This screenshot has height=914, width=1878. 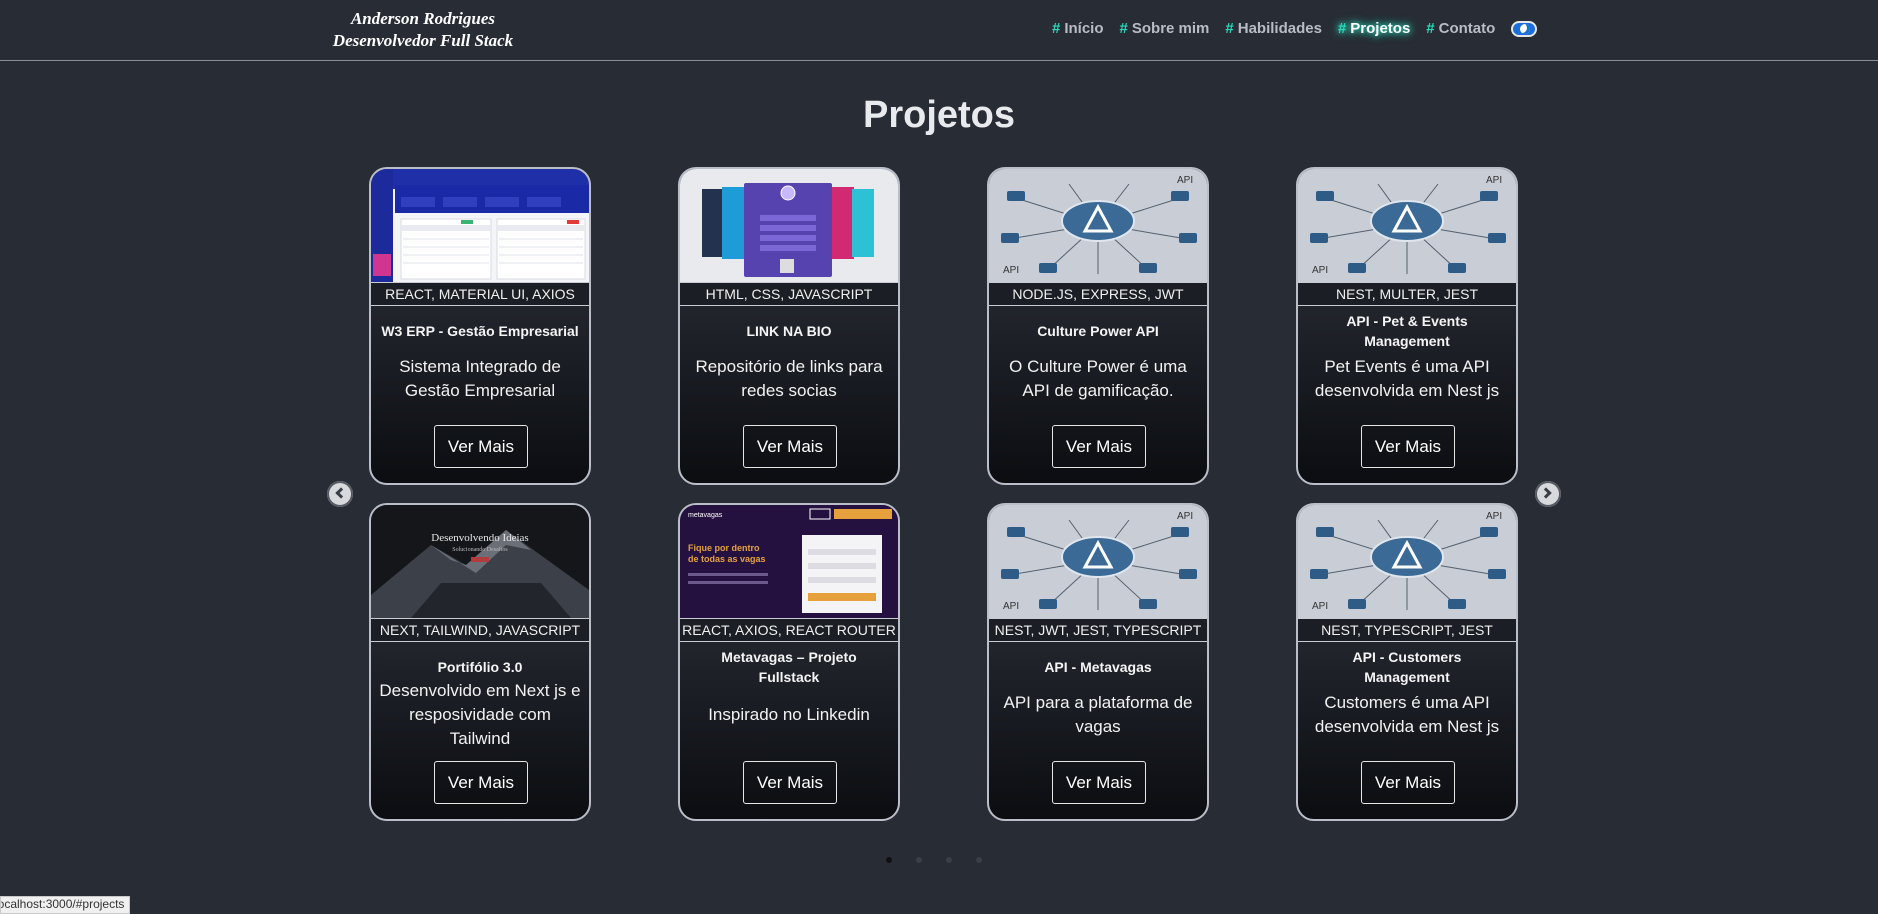 What do you see at coordinates (65, 905) in the screenshot?
I see `status-url: localhost:3000/#projects` at bounding box center [65, 905].